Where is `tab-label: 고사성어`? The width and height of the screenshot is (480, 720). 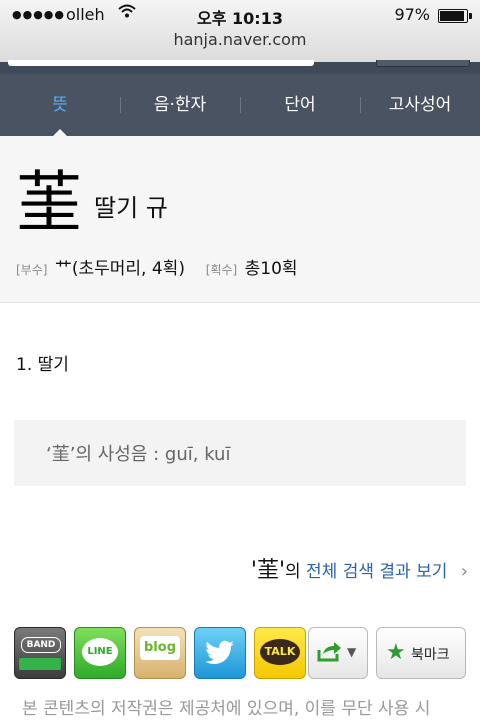
tab-label: 고사성어 is located at coordinates (420, 105).